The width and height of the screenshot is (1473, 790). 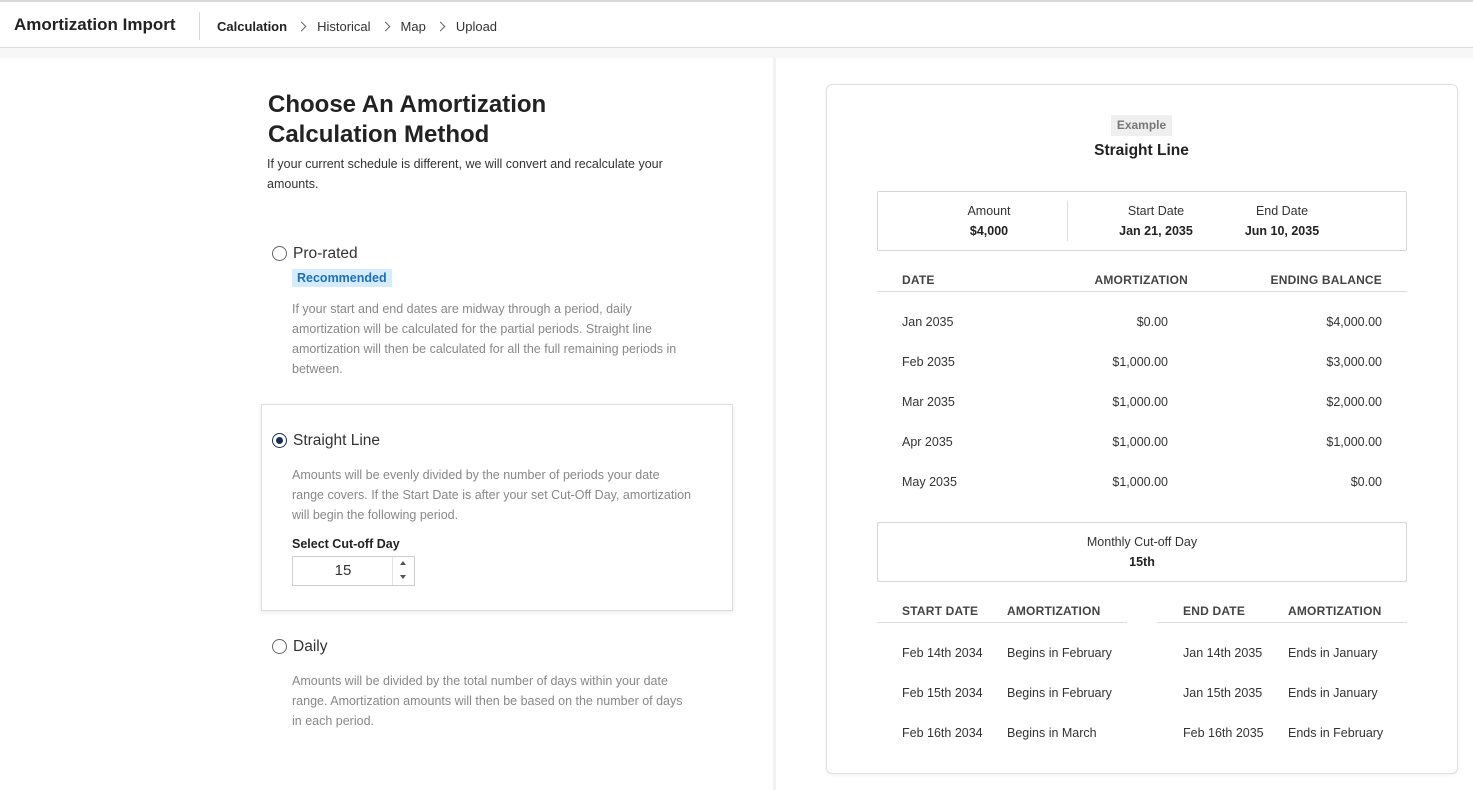 What do you see at coordinates (1142, 552) in the screenshot?
I see `cutoff-summary-box` at bounding box center [1142, 552].